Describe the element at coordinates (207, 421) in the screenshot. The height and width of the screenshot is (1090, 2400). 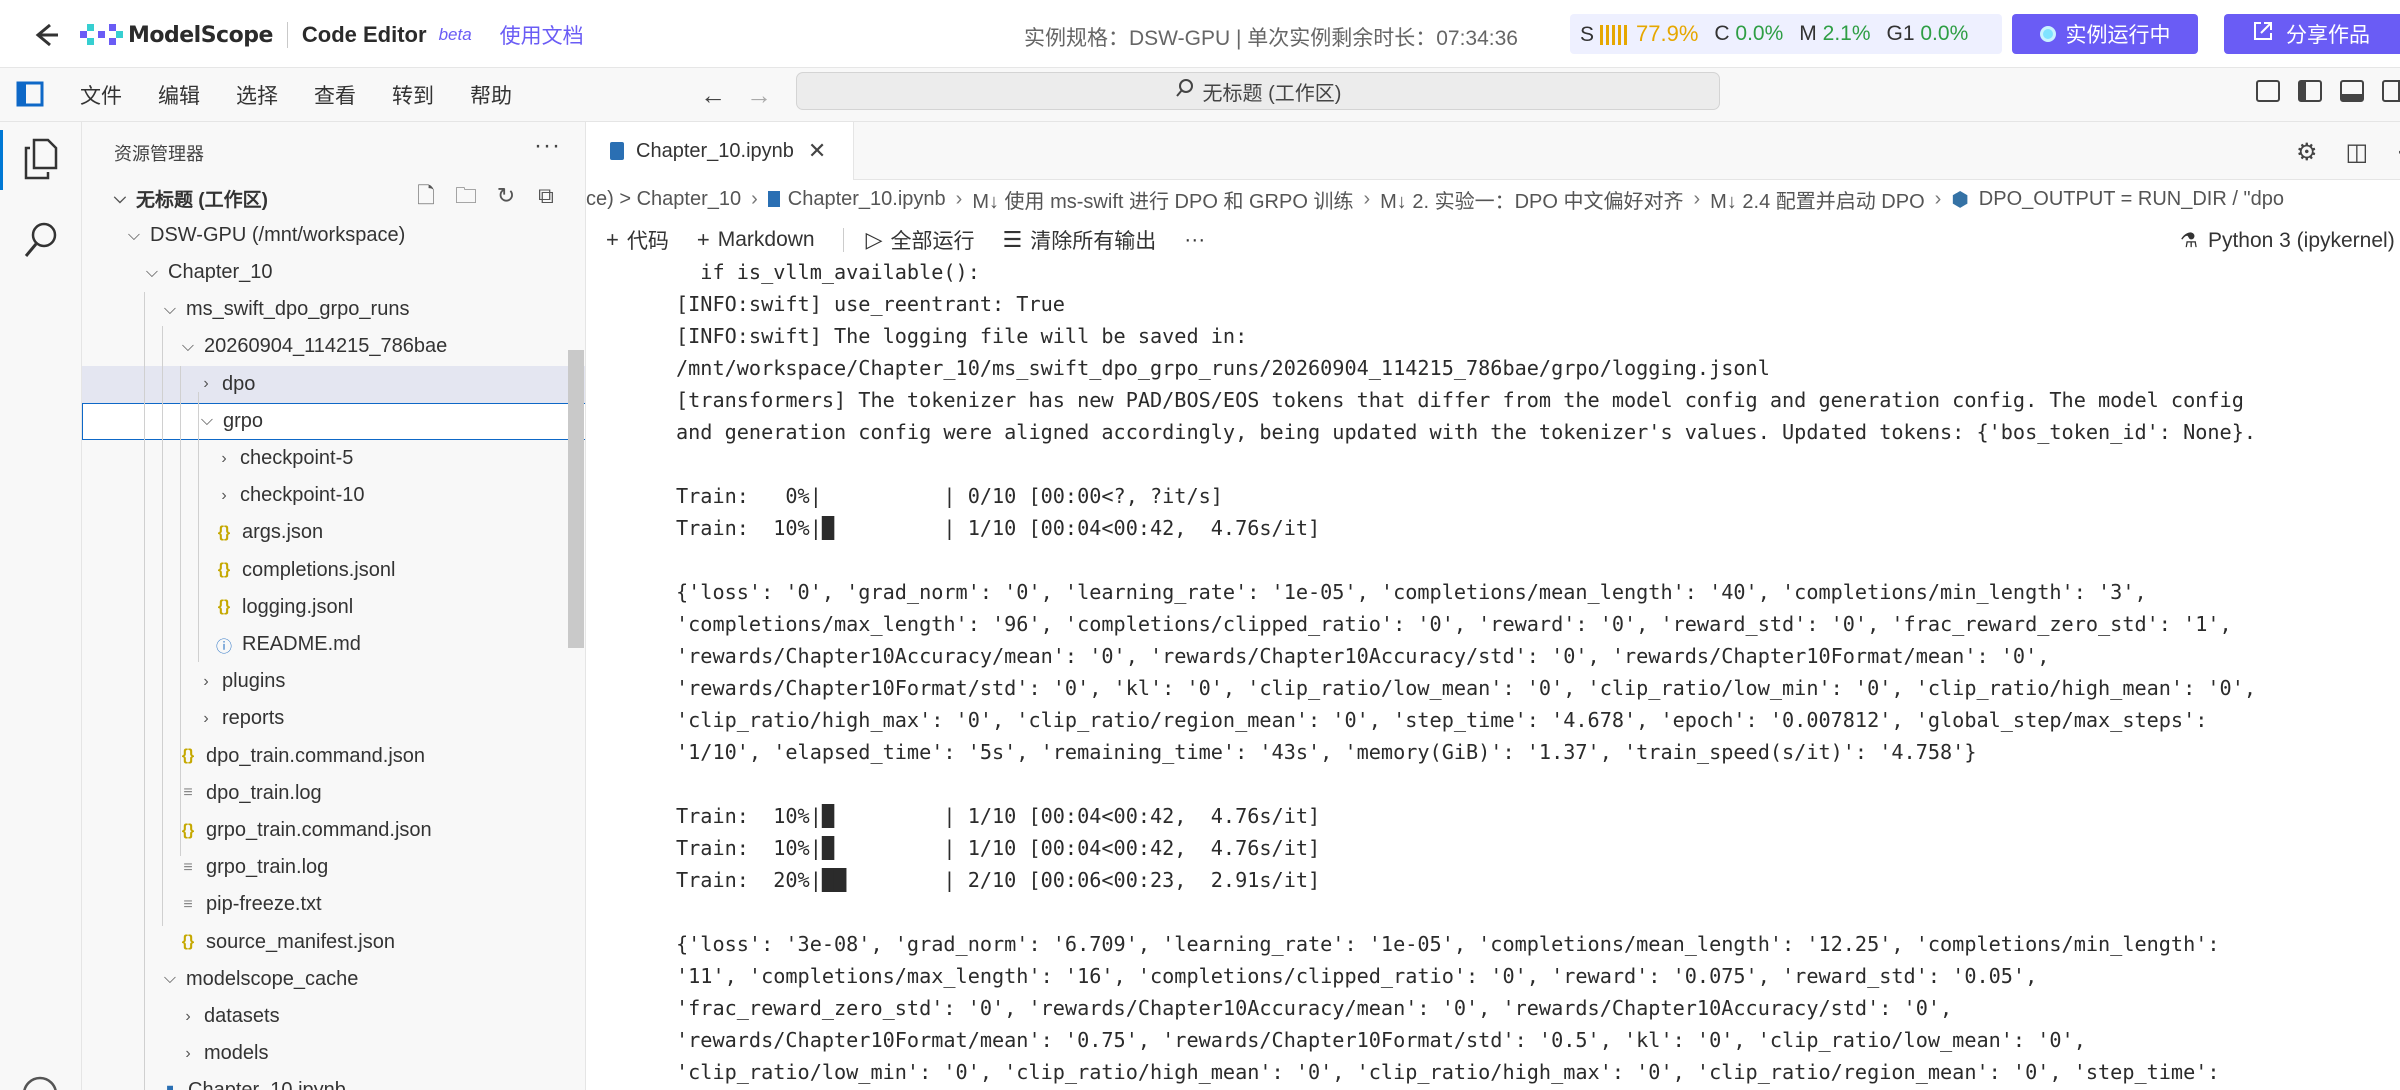
I see `chevron-down-icon: ⌵` at that location.